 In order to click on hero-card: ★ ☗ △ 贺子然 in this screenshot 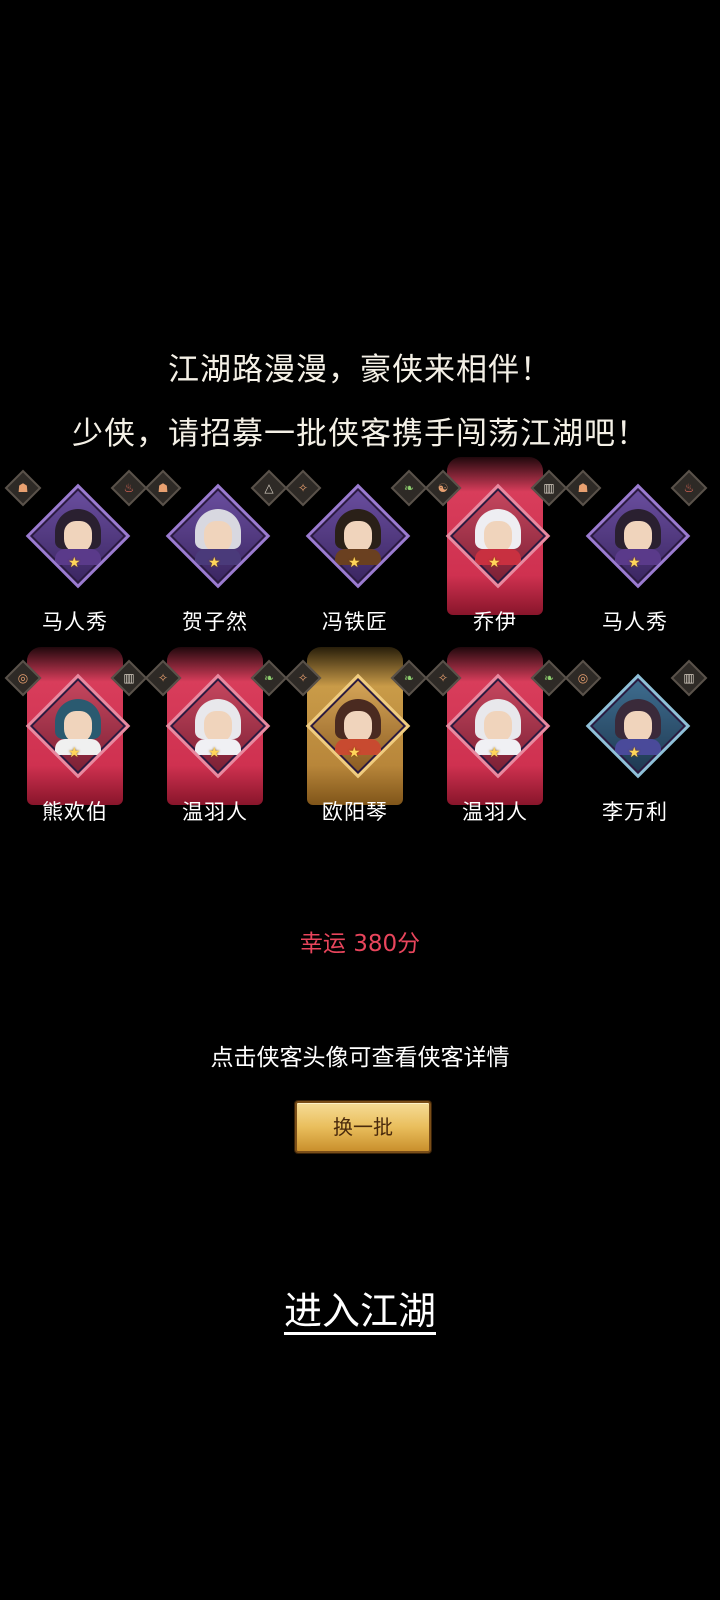, I will do `click(216, 555)`.